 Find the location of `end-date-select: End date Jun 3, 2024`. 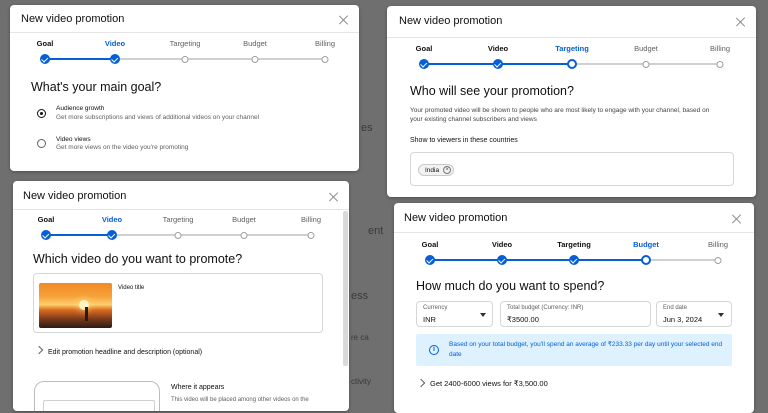

end-date-select: End date Jun 3, 2024 is located at coordinates (694, 314).